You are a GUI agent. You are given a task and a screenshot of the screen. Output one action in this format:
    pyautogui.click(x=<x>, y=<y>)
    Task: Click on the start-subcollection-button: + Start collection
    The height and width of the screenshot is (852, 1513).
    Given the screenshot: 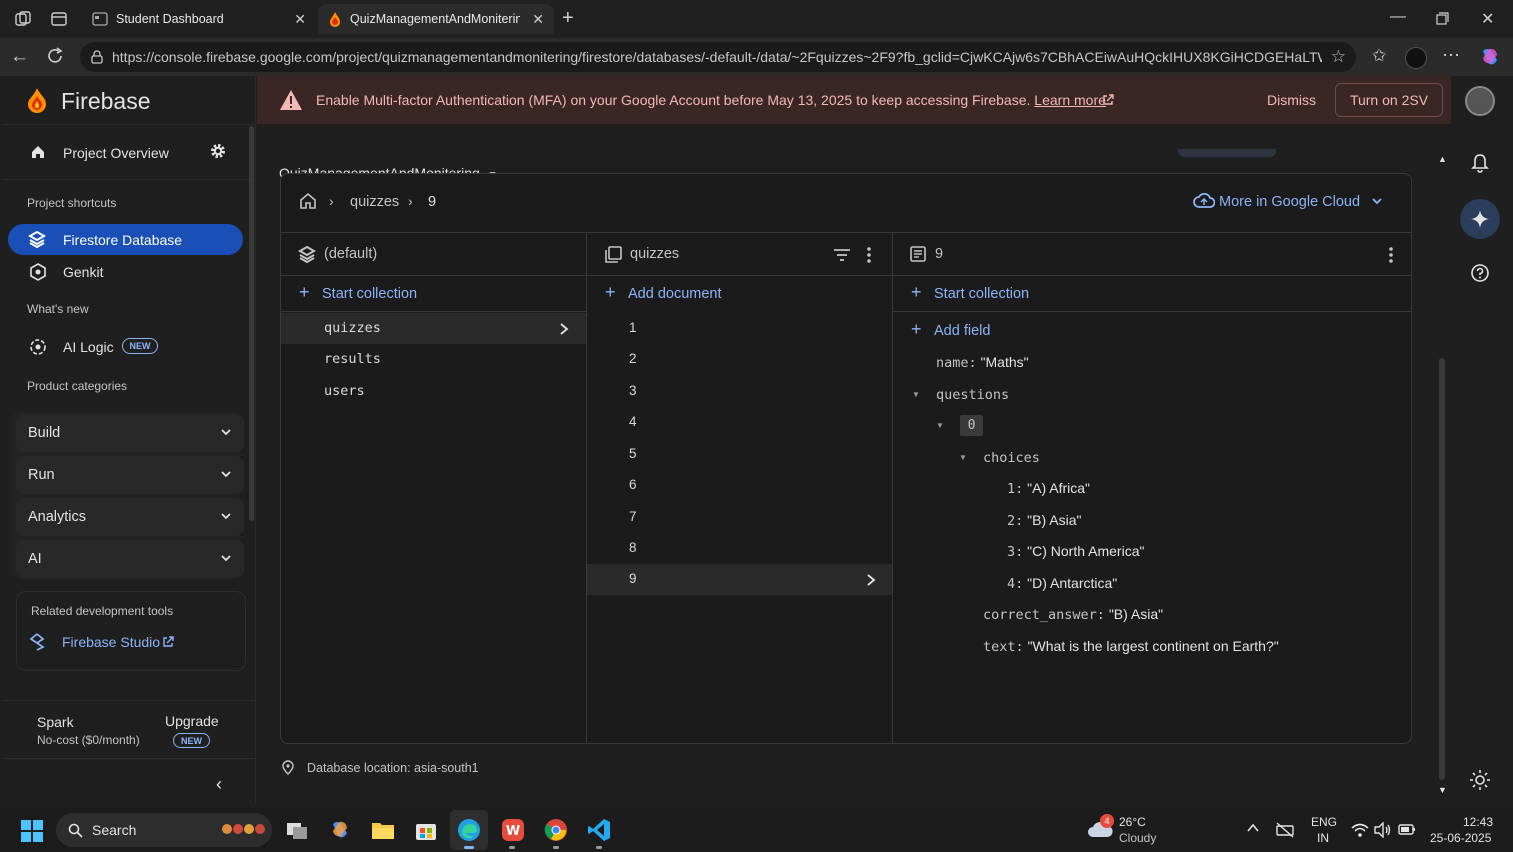 What is the action you would take?
    pyautogui.click(x=1152, y=294)
    